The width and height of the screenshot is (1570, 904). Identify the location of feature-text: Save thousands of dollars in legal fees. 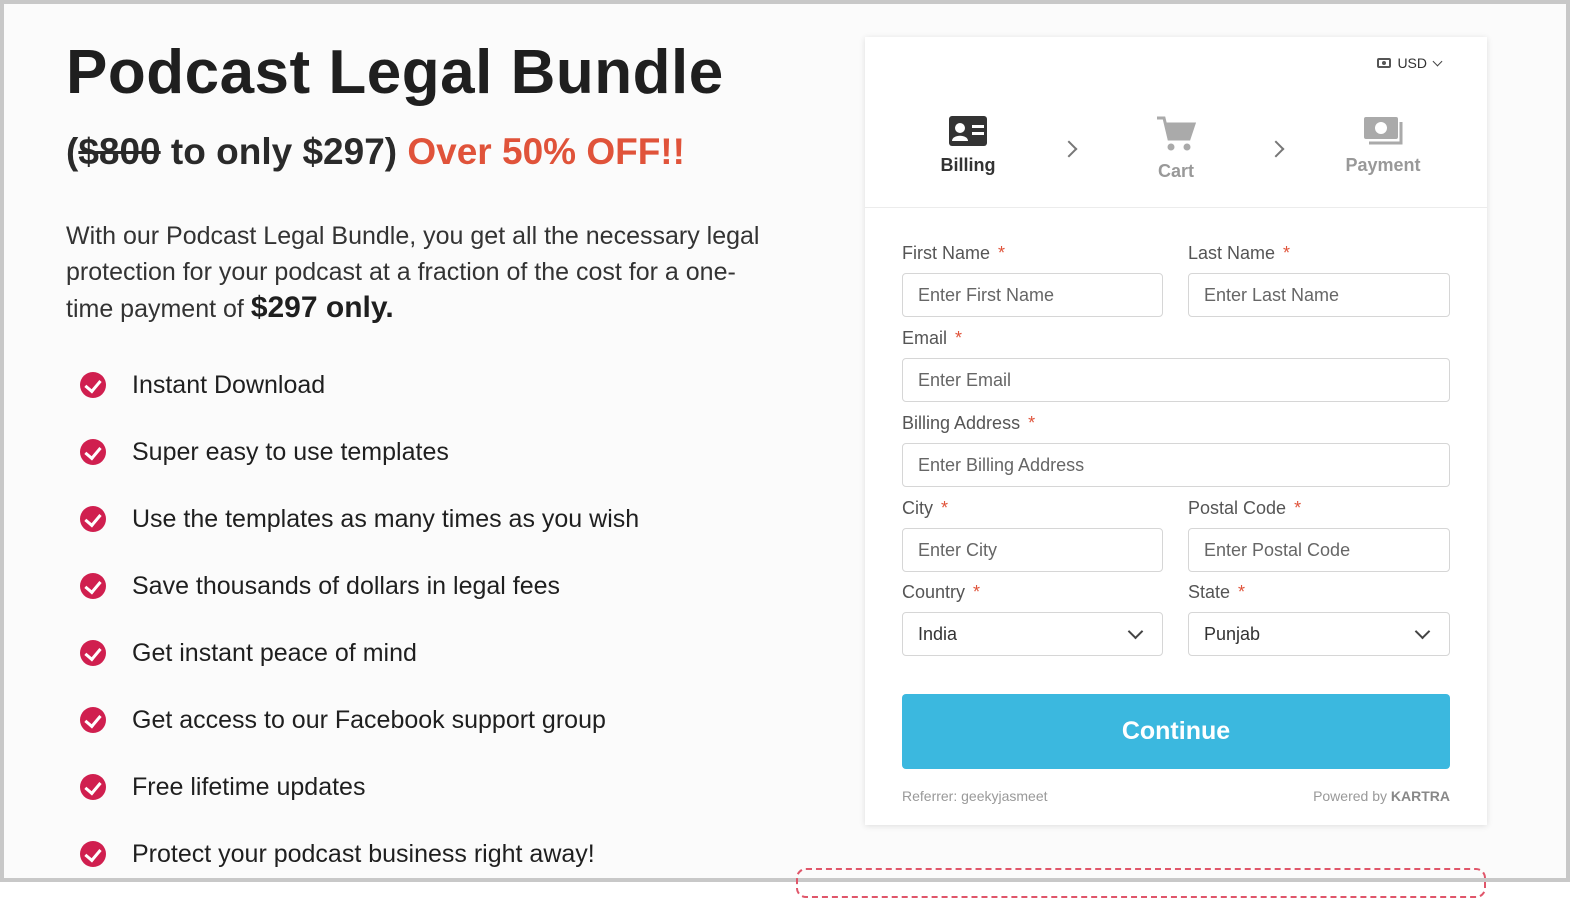
(346, 585).